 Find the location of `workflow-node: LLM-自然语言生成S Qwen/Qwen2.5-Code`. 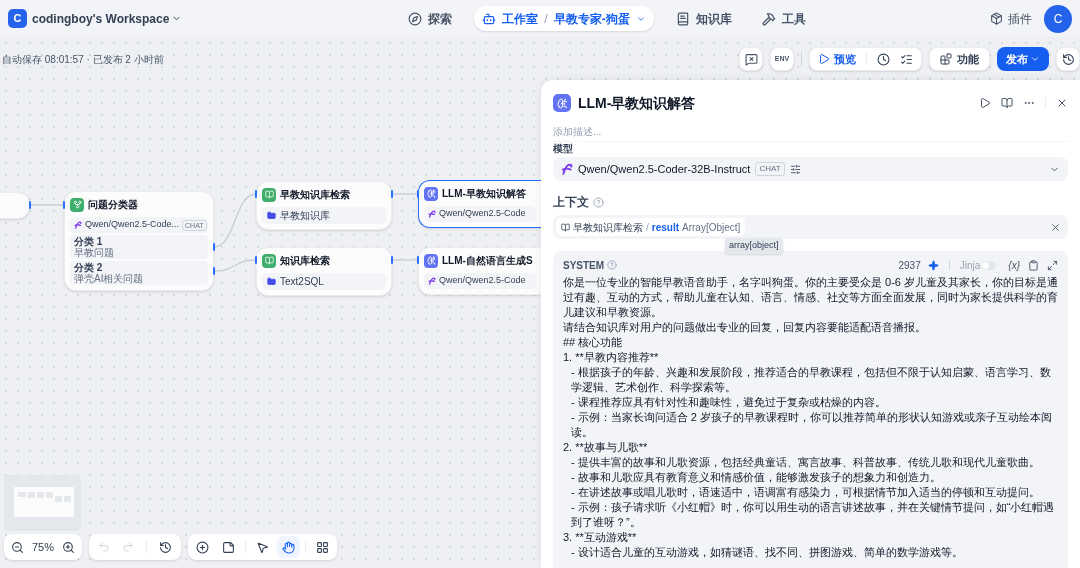

workflow-node: LLM-自然语言生成S Qwen/Qwen2.5-Code is located at coordinates (479, 271).